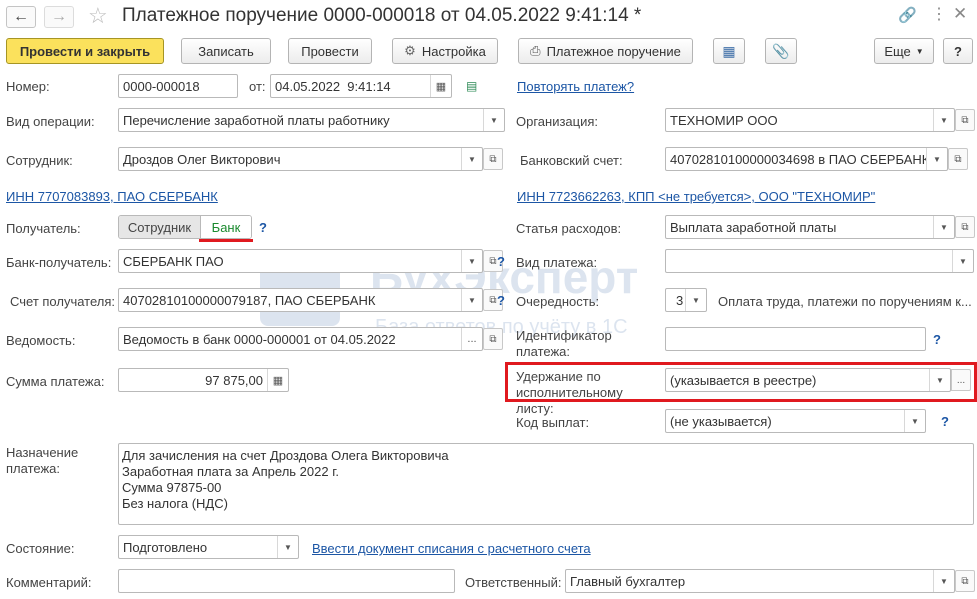 This screenshot has height=599, width=977. I want to click on withholding-label: Удержание по исполнительному листу:, so click(569, 392).